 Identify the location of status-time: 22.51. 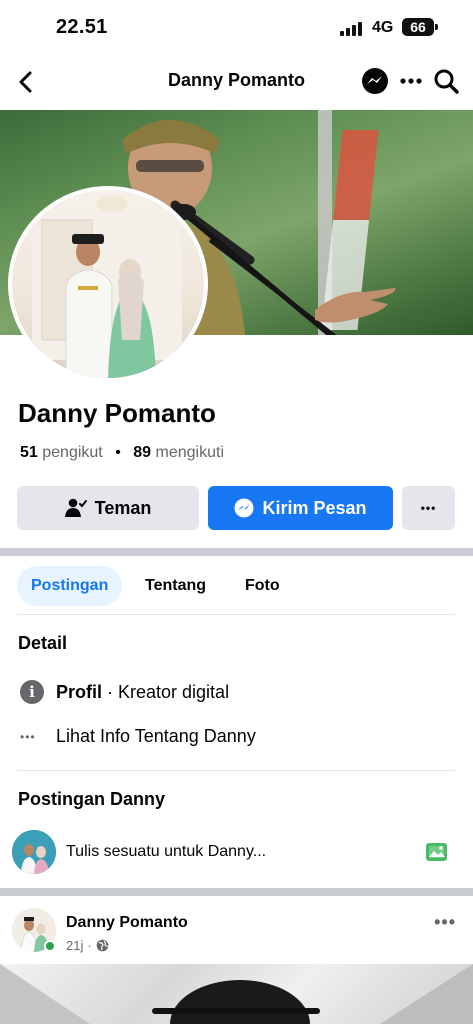
(82, 27).